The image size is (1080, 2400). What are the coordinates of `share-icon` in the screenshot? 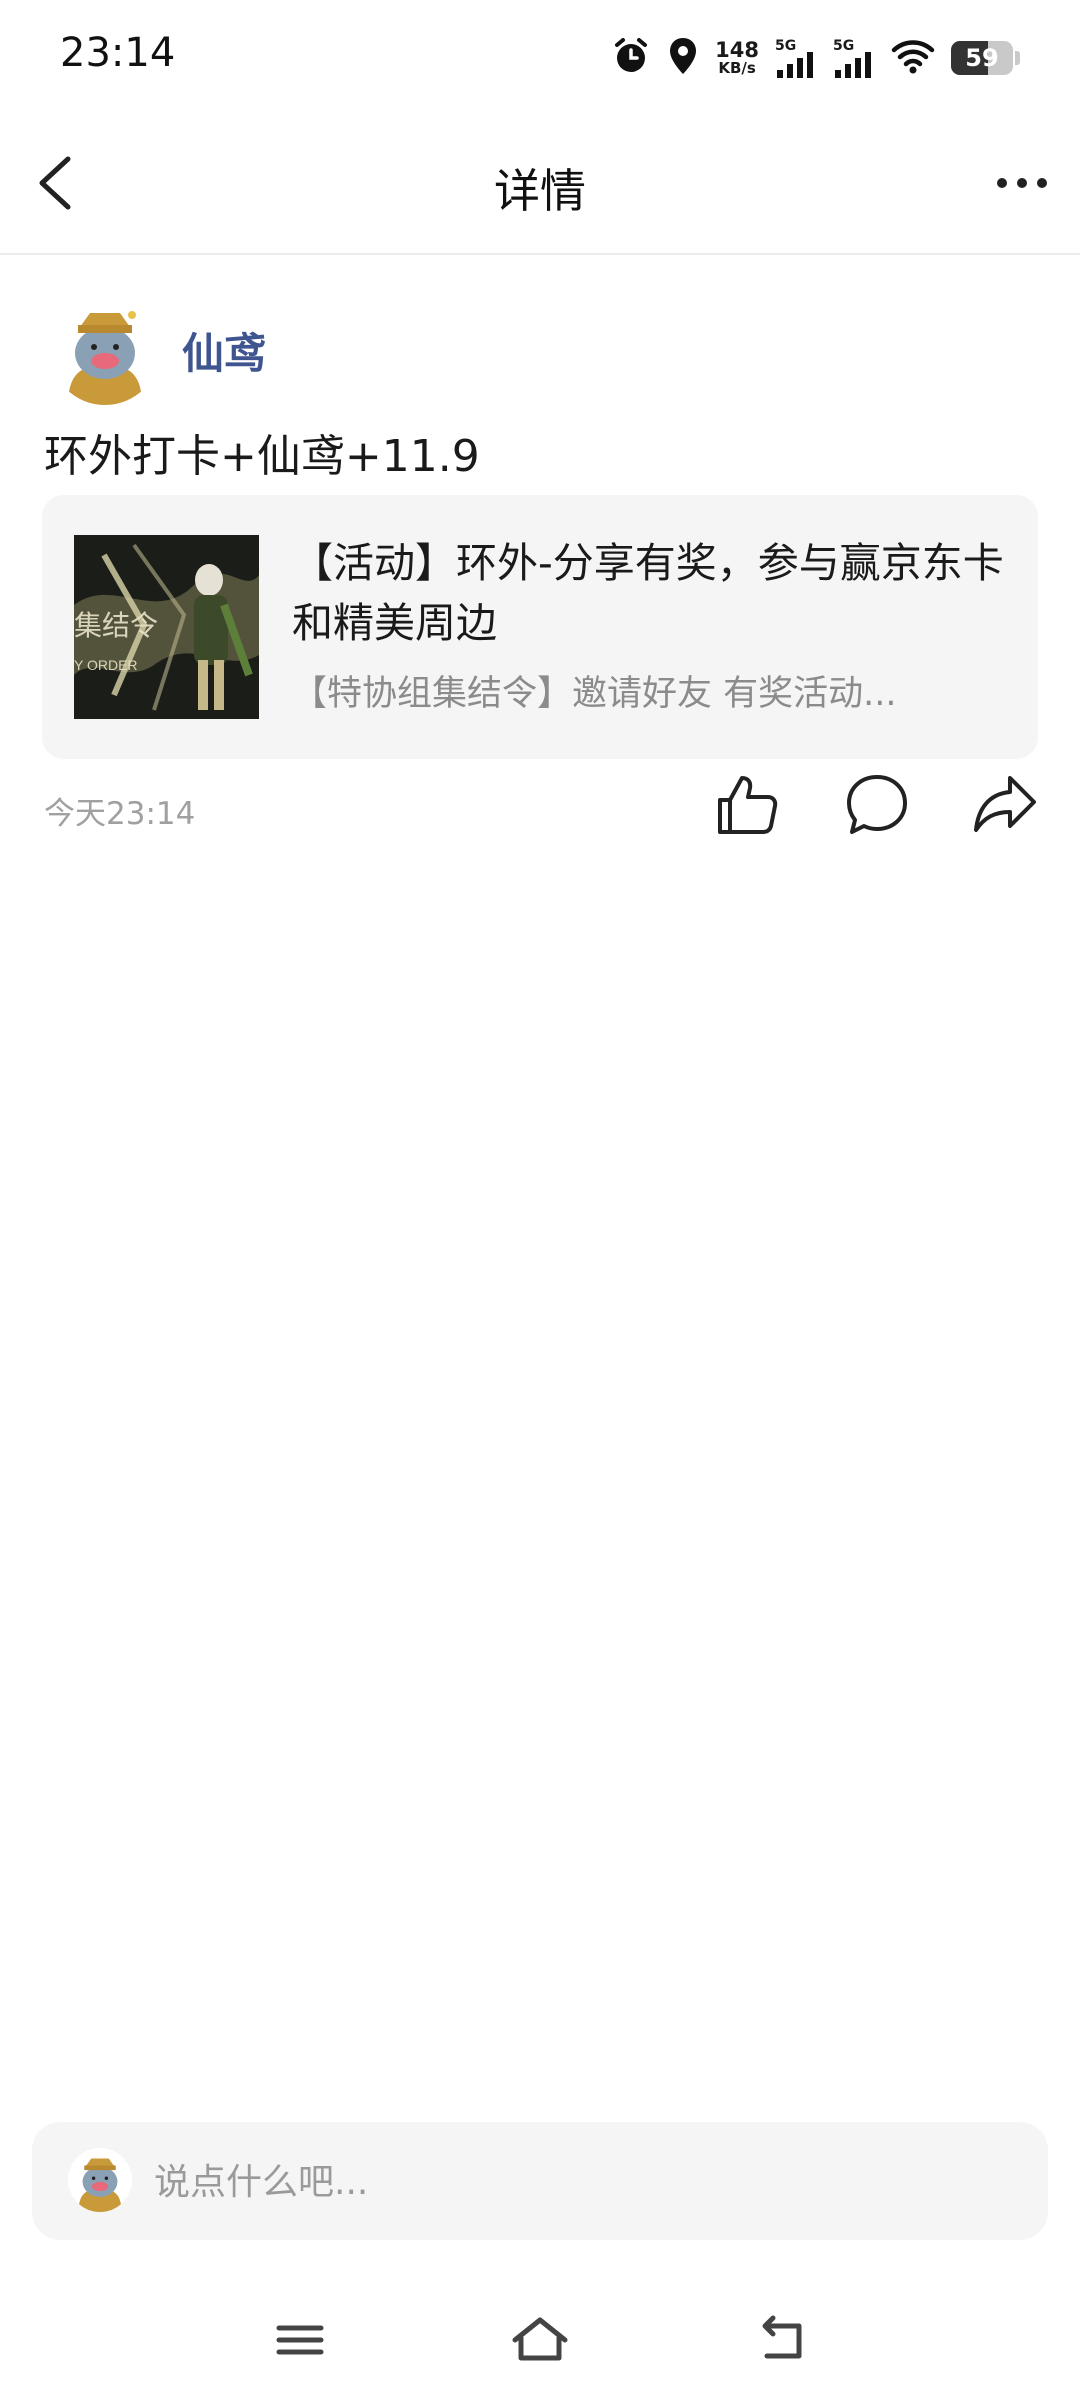 It's located at (1005, 805).